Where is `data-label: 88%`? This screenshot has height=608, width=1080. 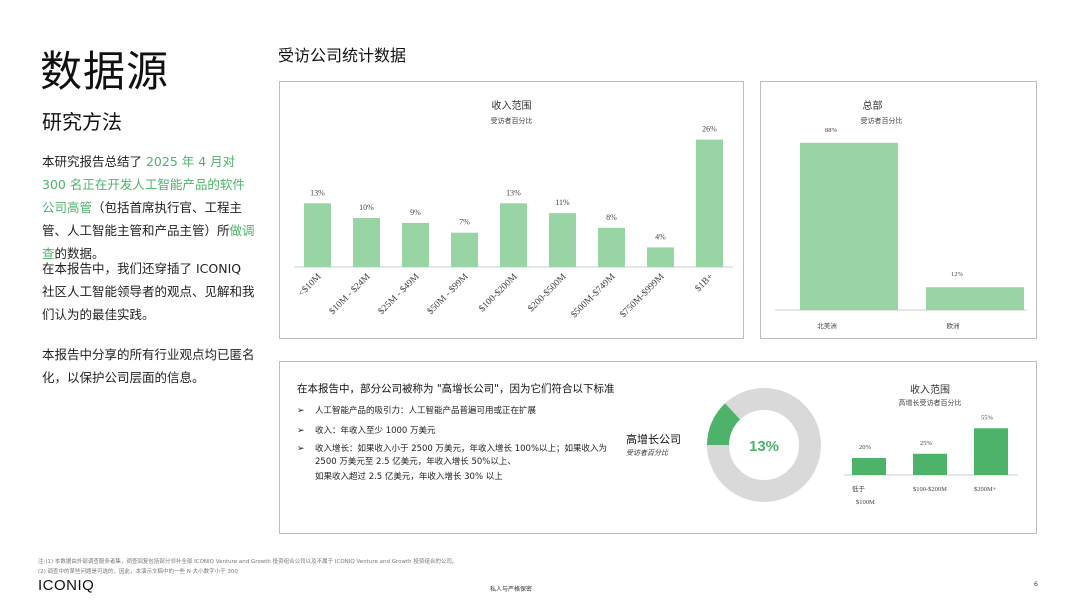 data-label: 88% is located at coordinates (831, 130).